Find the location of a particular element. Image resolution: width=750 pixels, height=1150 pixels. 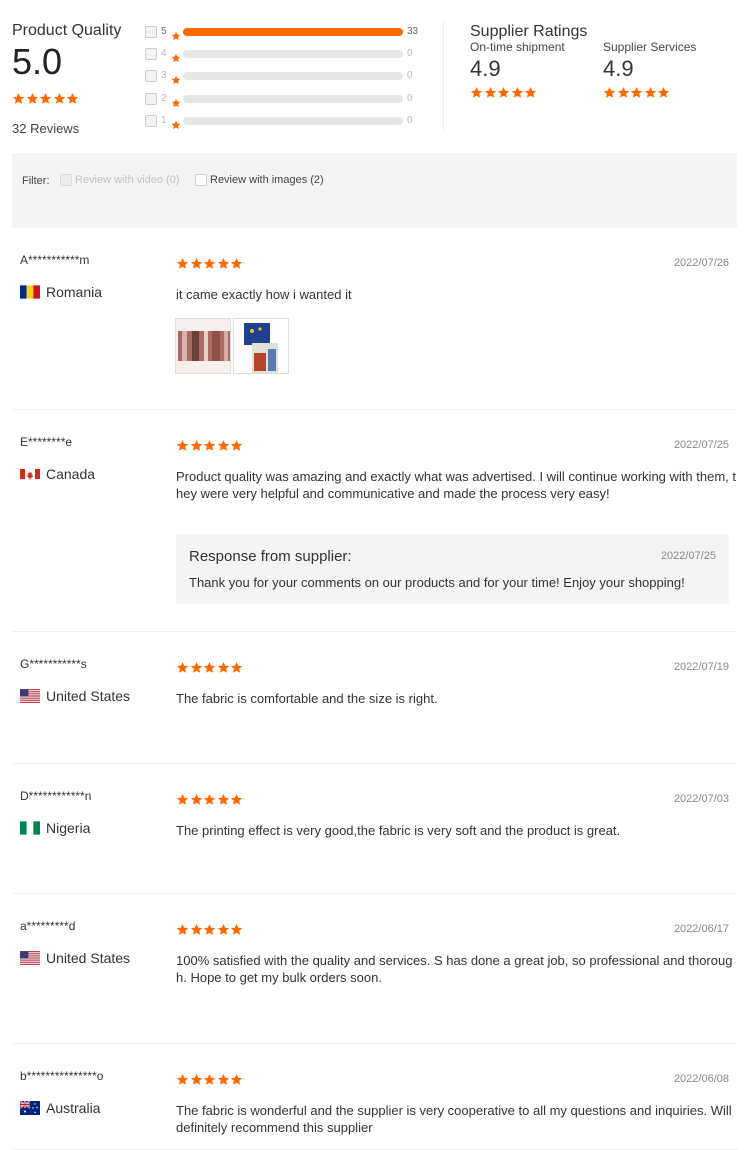

australia-flag-icon is located at coordinates (29, 1107).